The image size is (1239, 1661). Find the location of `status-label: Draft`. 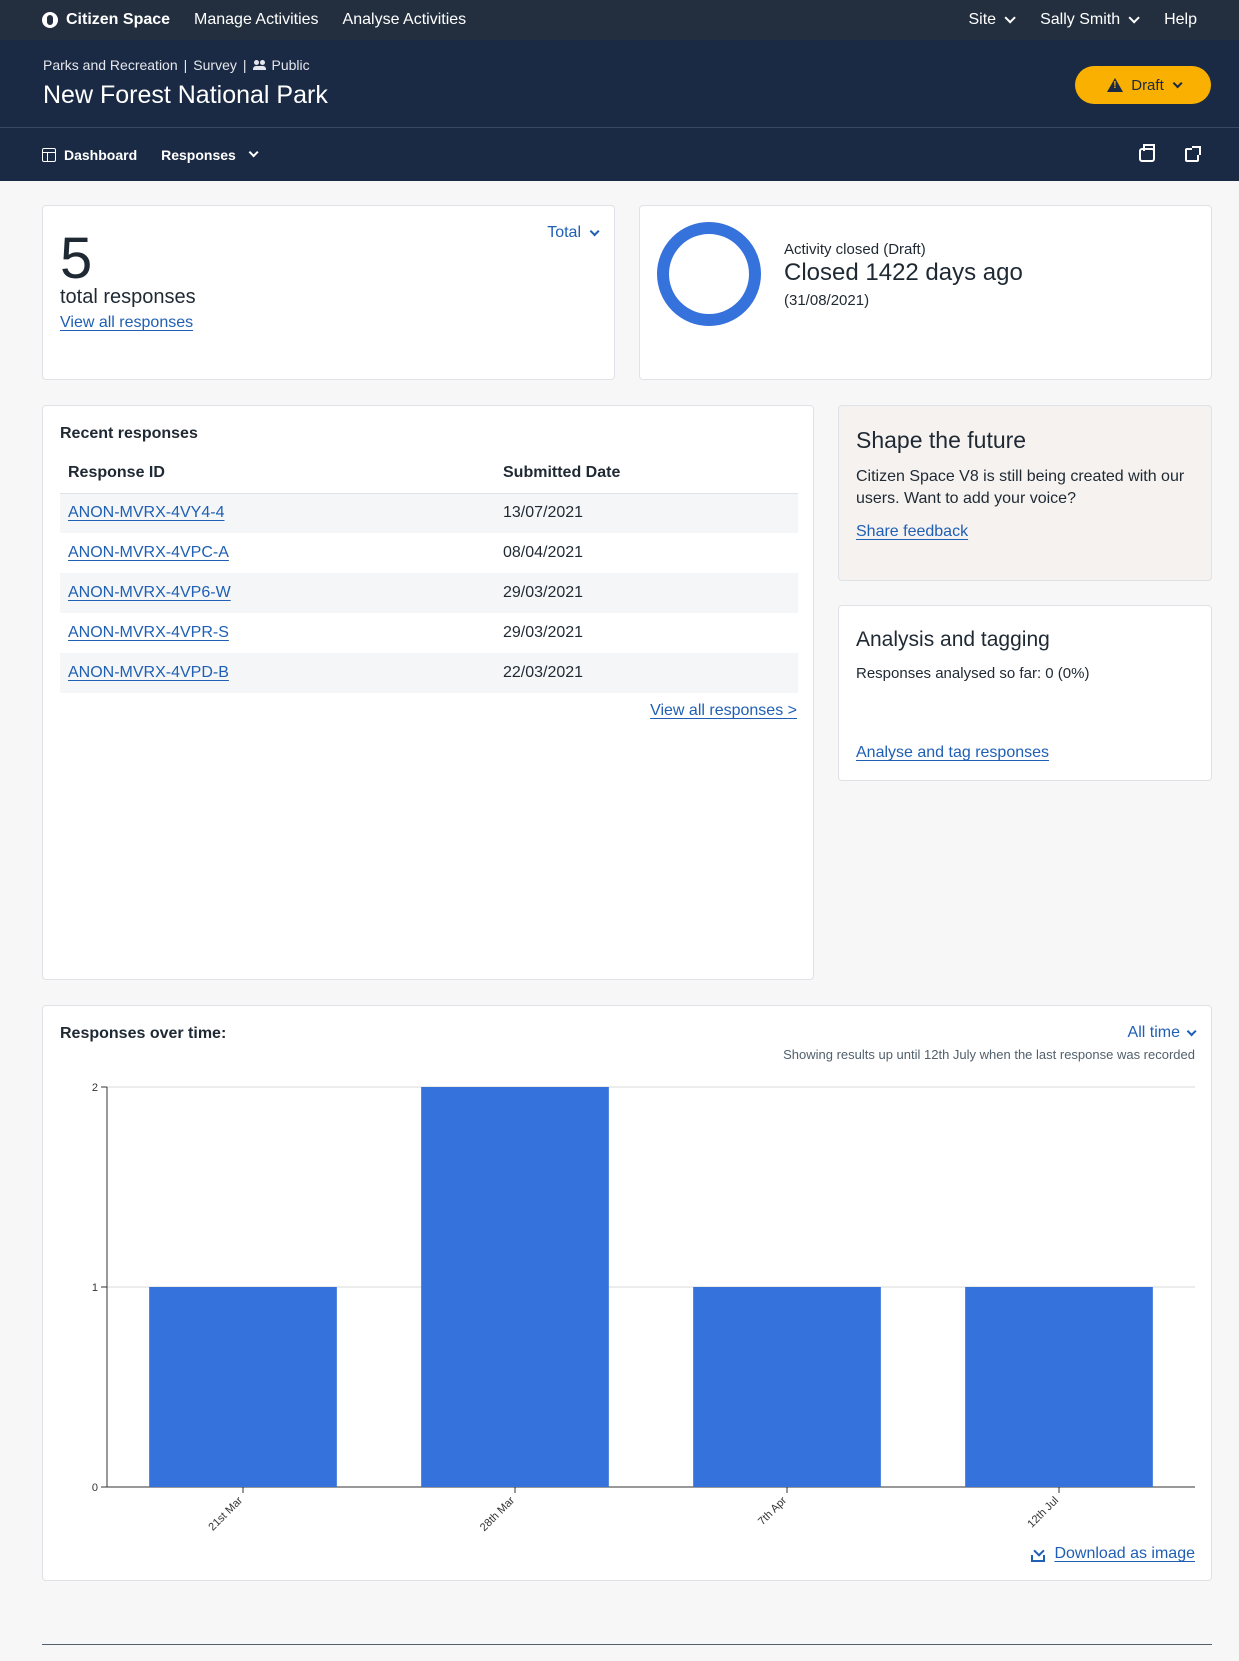

status-label: Draft is located at coordinates (1147, 85).